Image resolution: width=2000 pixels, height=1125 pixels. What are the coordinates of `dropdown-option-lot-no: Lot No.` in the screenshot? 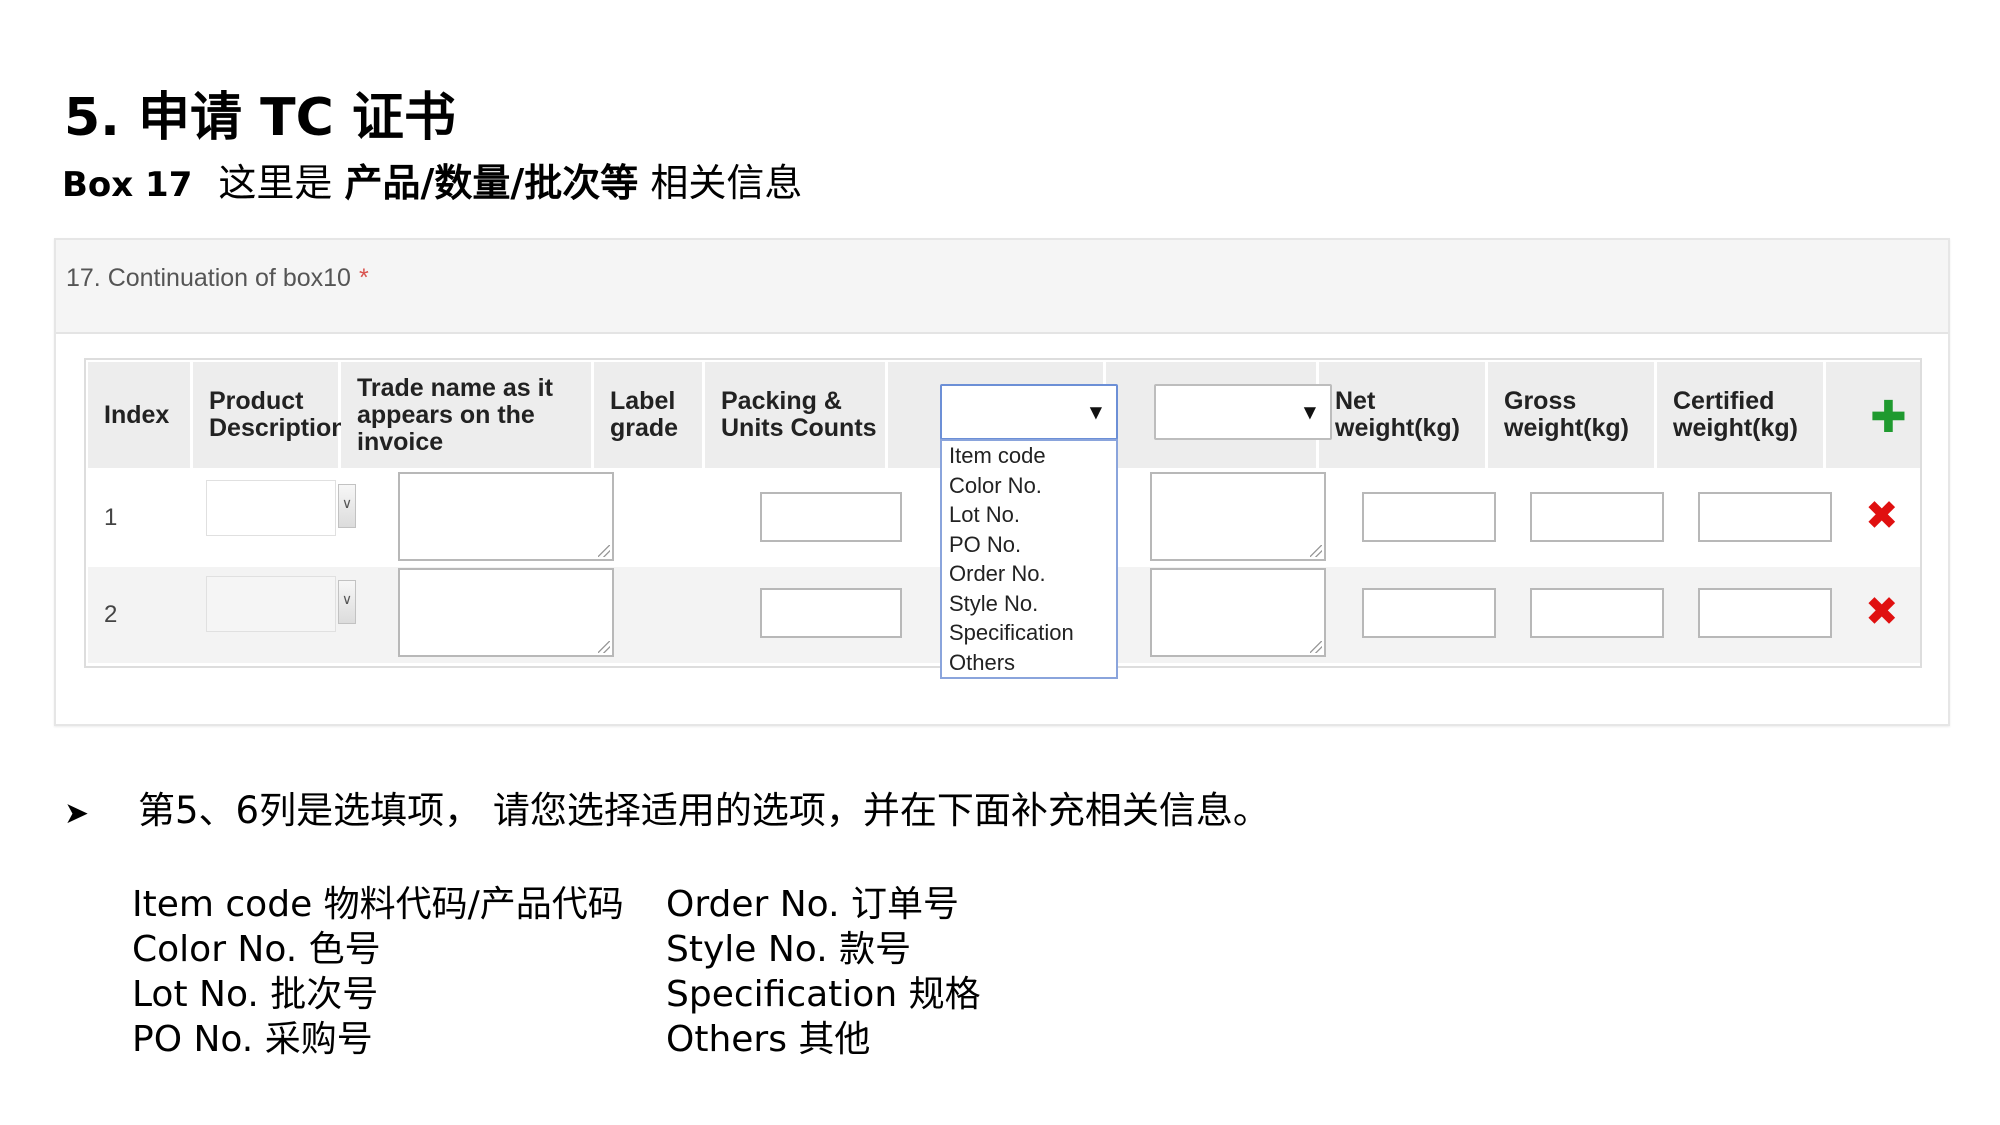 It's located at (1029, 515).